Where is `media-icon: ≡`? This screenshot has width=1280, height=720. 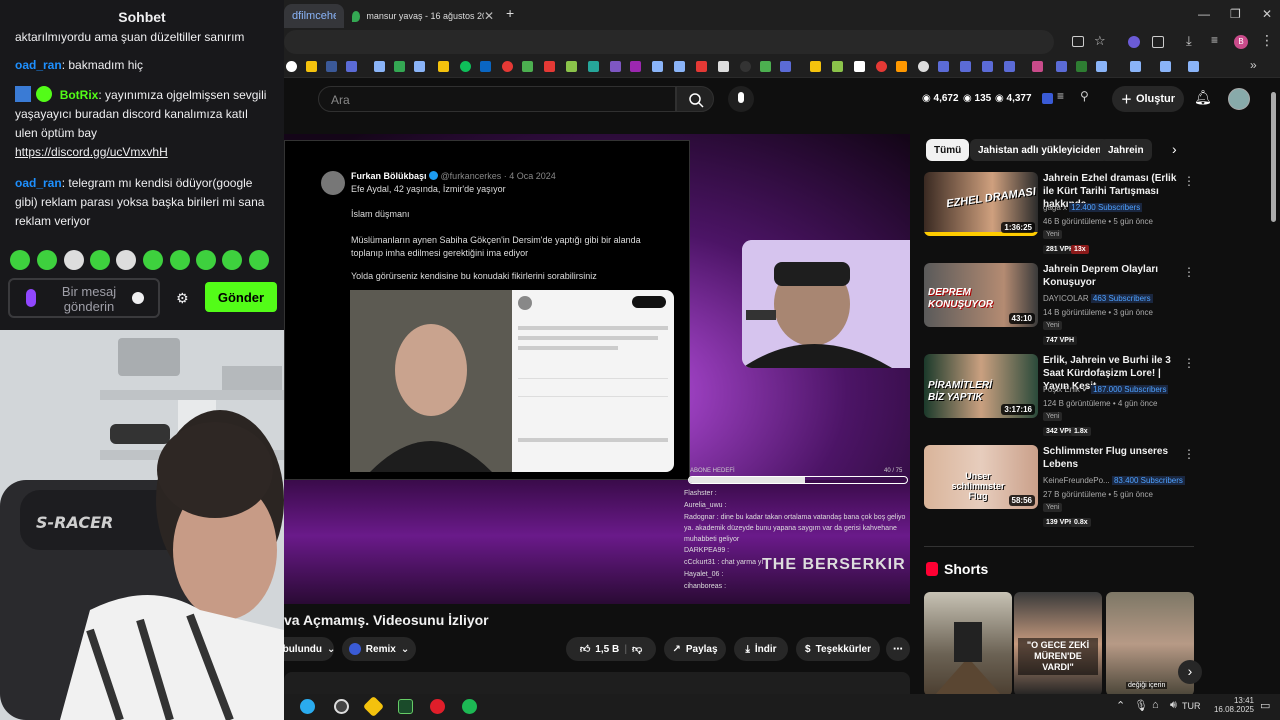
media-icon: ≡ is located at coordinates (1214, 40).